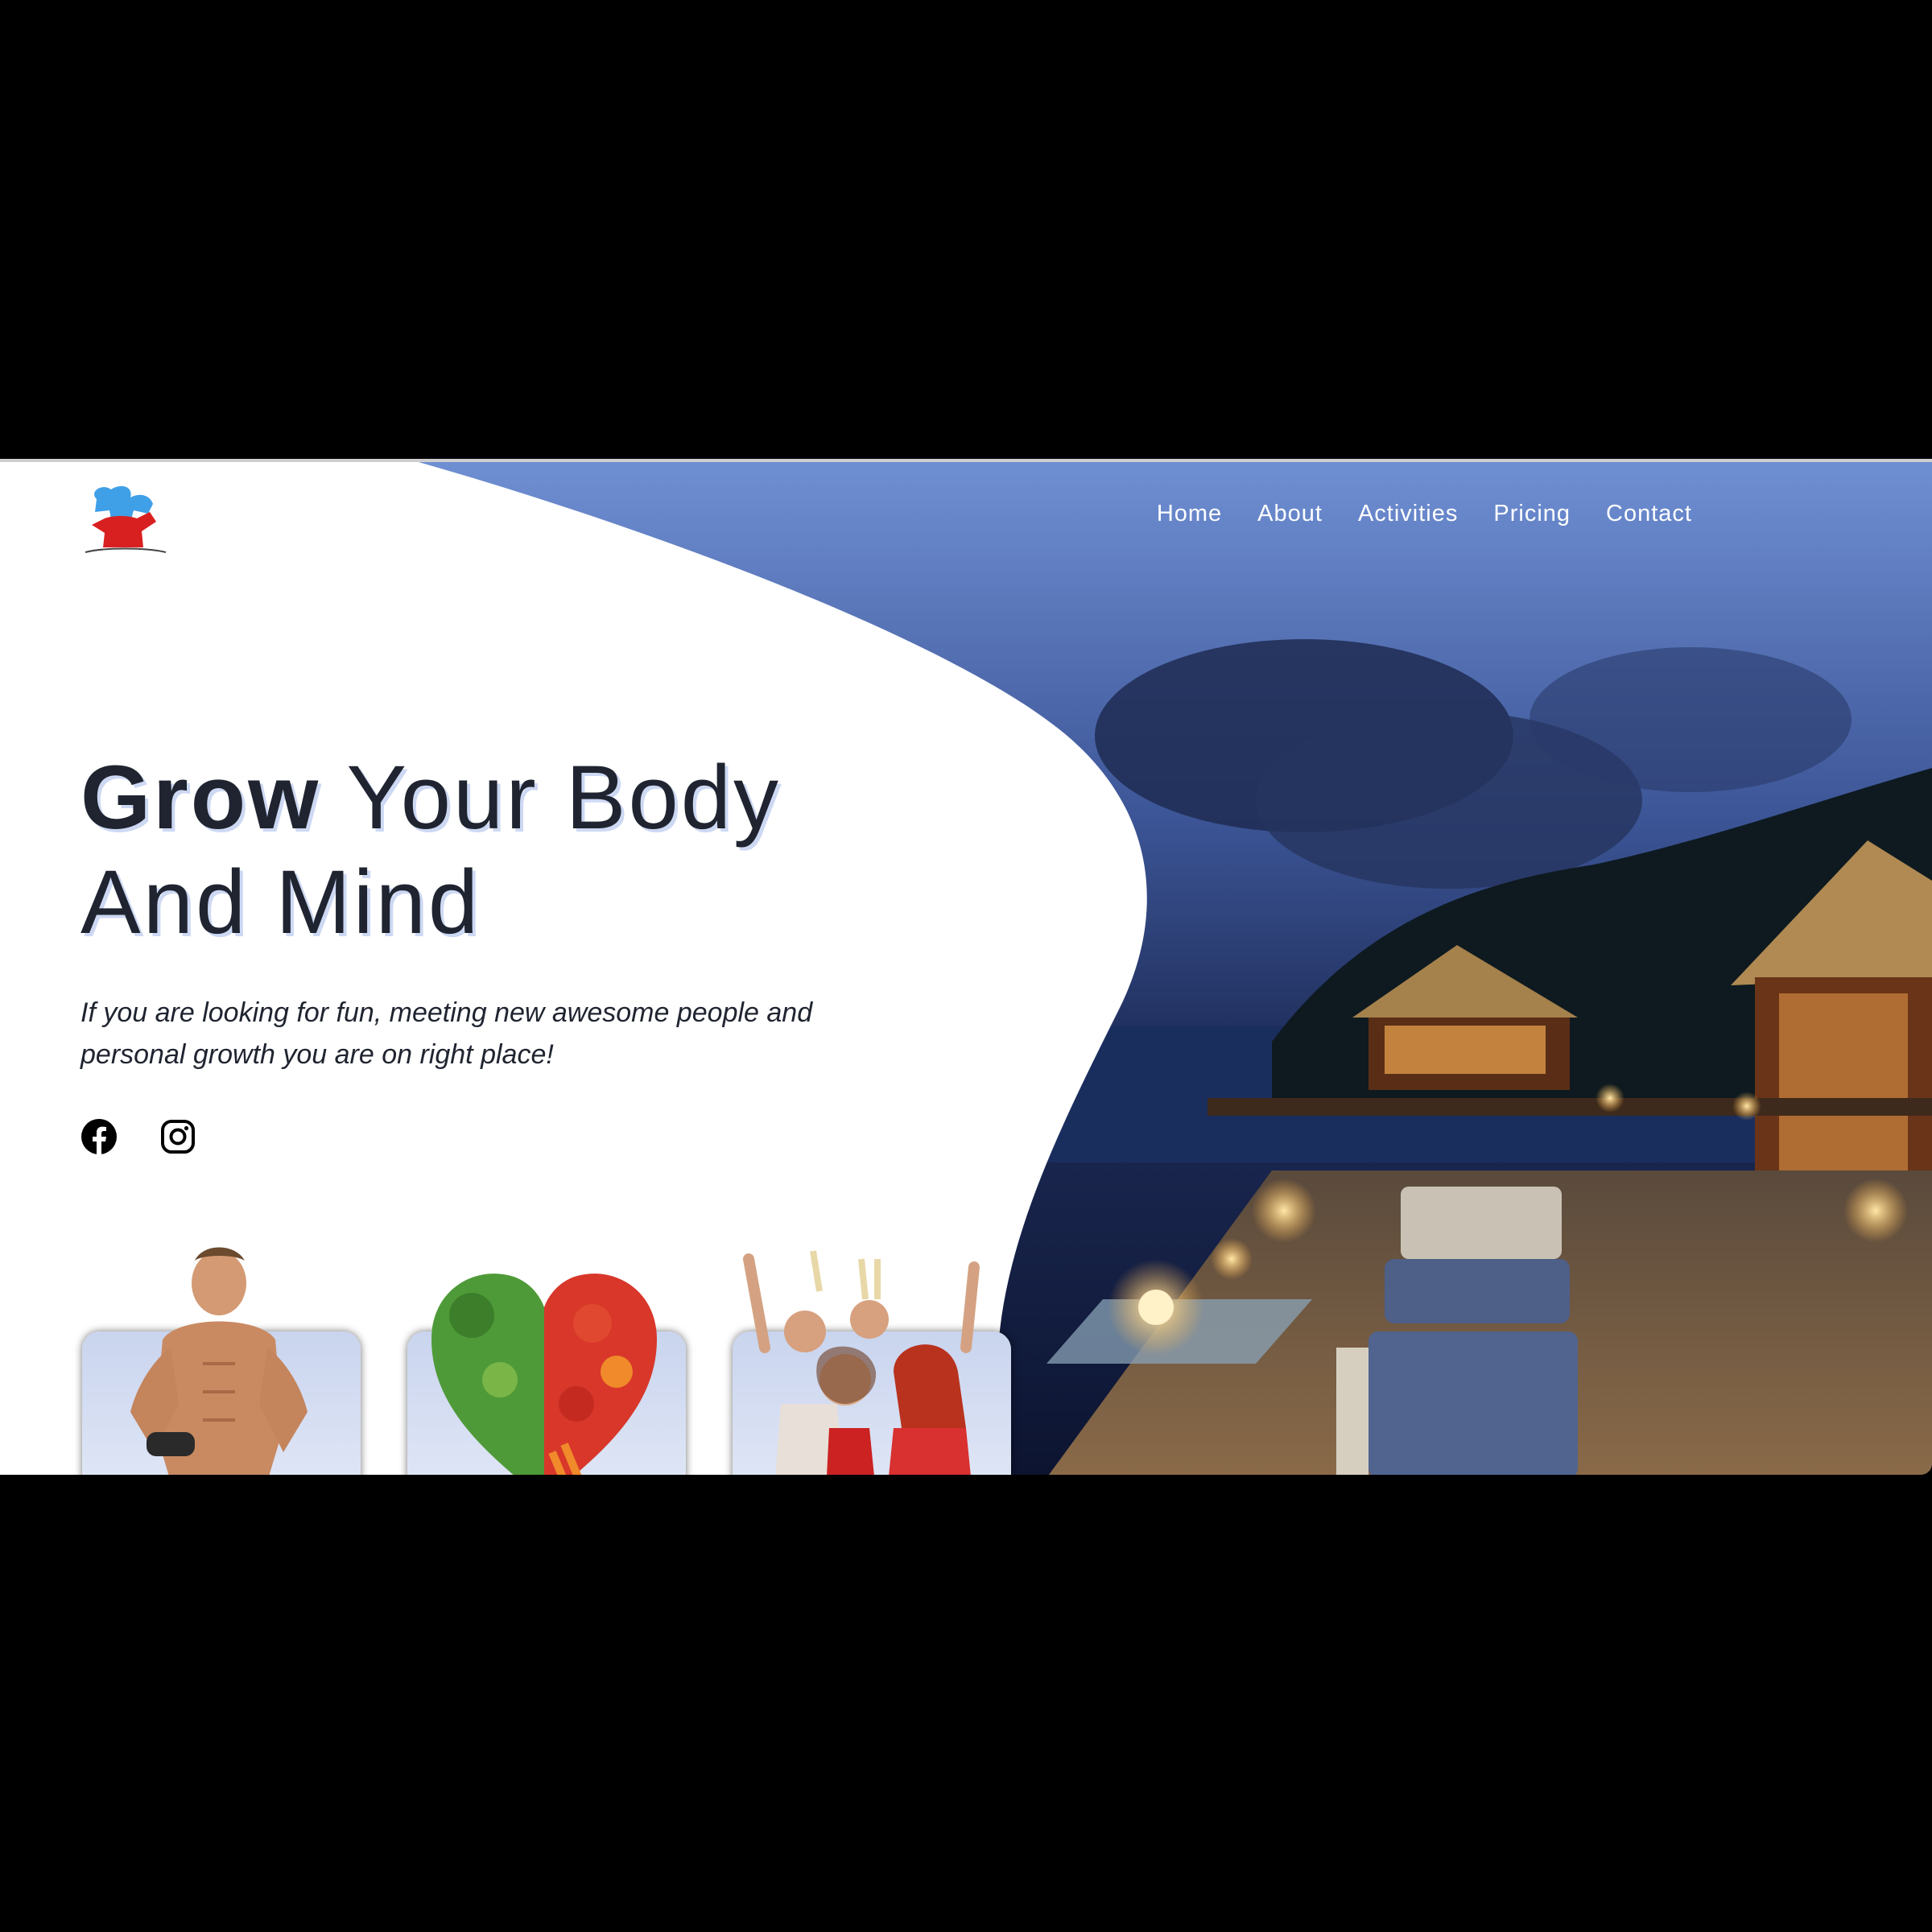  What do you see at coordinates (1649, 514) in the screenshot?
I see `nav-contact-link: Contact` at bounding box center [1649, 514].